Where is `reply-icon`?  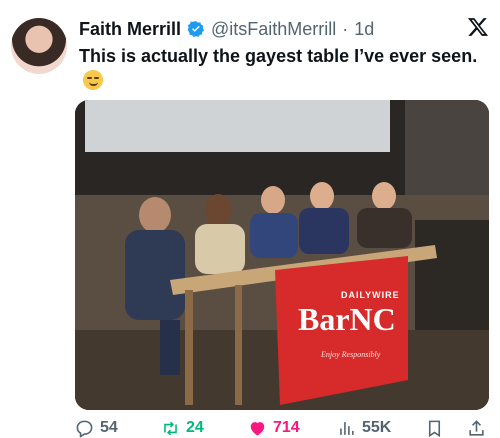
reply-icon is located at coordinates (84, 429).